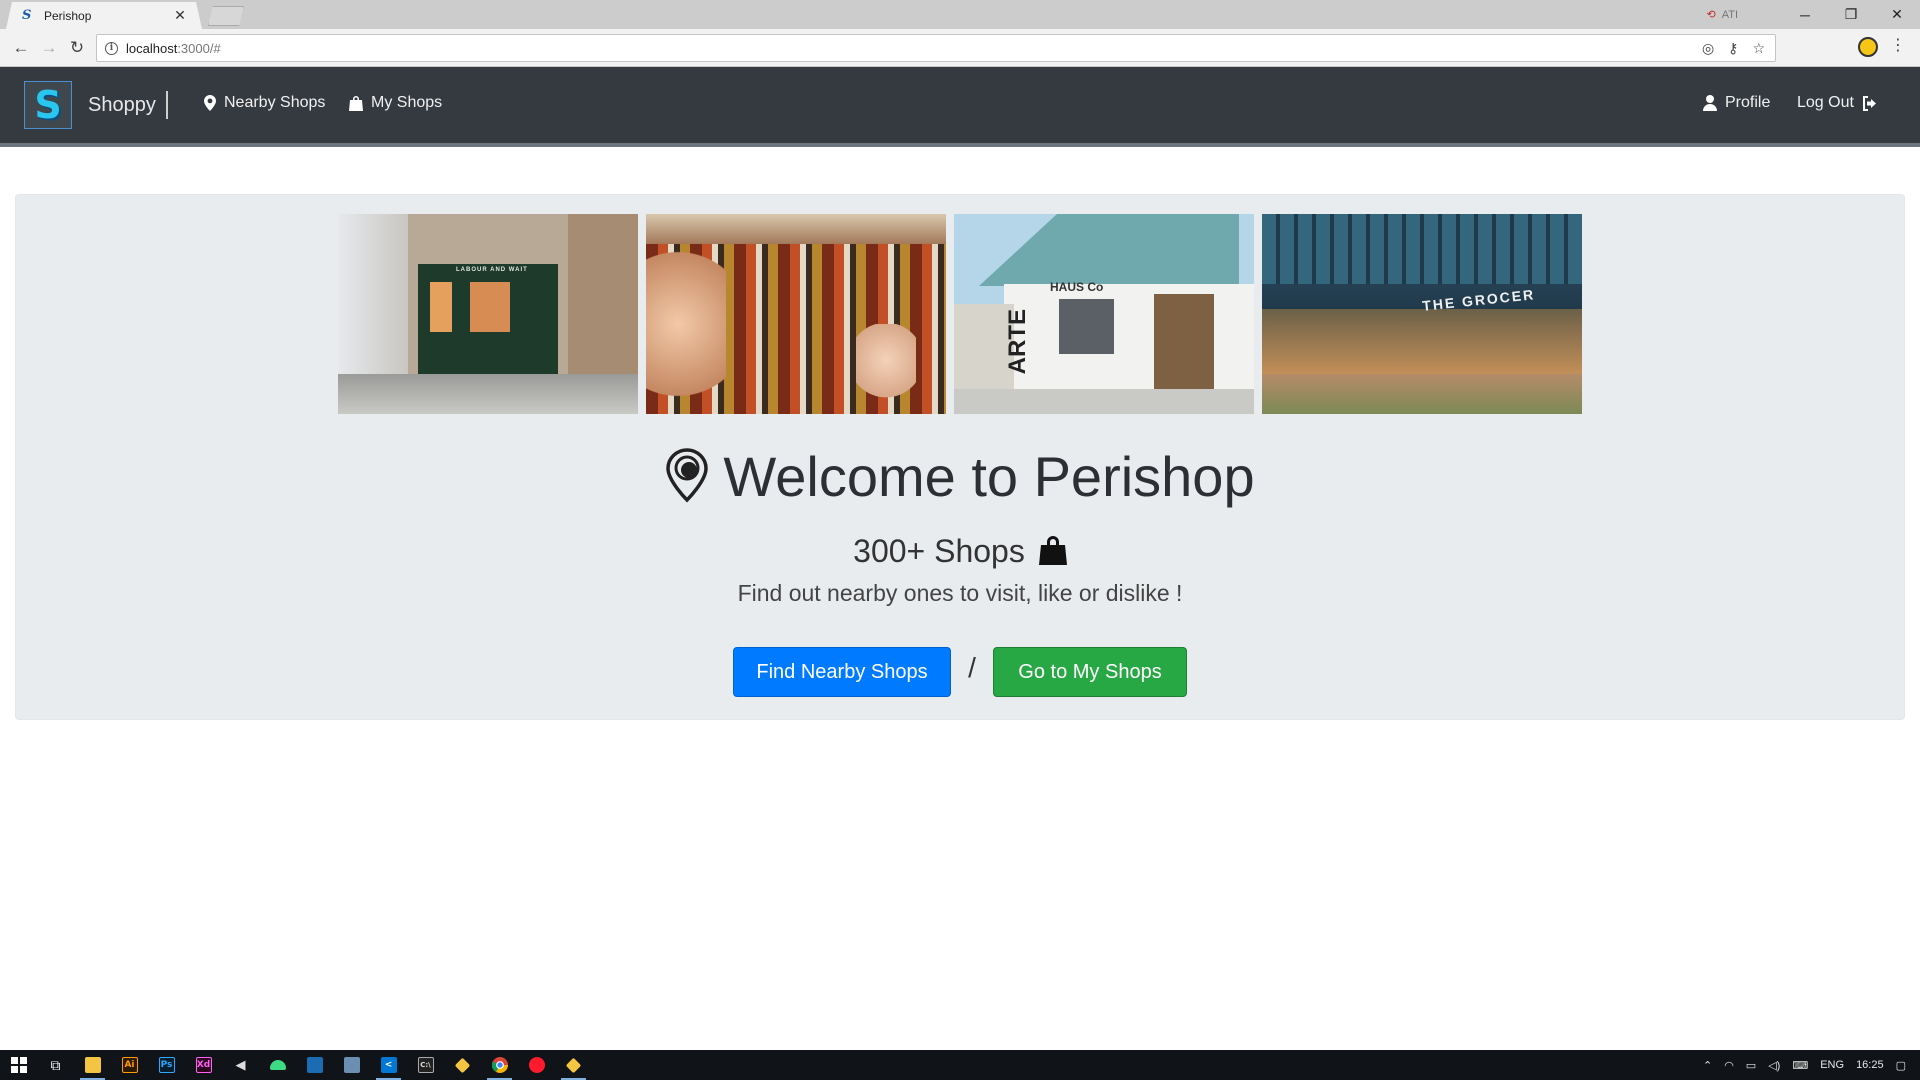 This screenshot has height=1080, width=1920. I want to click on shop-photo-the-grocer: THE GROCER, so click(1422, 314).